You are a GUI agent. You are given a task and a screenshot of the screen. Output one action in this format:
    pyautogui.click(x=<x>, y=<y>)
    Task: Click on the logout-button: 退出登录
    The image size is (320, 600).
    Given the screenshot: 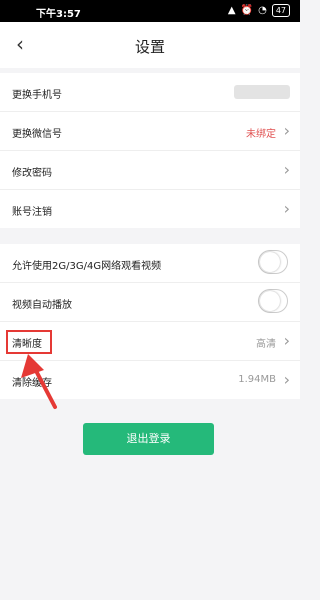 What is the action you would take?
    pyautogui.click(x=148, y=439)
    